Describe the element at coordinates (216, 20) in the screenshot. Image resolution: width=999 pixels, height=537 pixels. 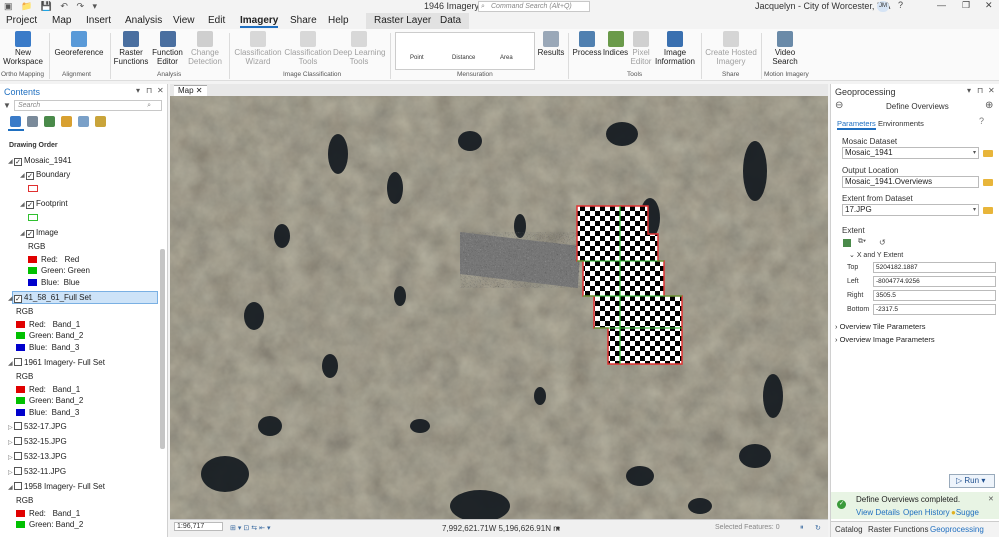
I see `tab-edit: Edit` at that location.